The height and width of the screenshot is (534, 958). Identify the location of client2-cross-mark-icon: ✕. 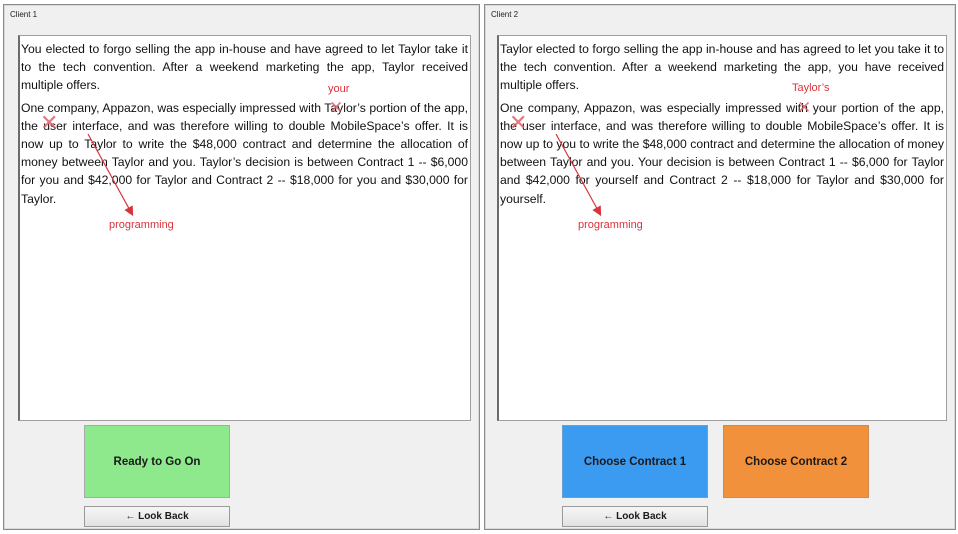
(518, 122).